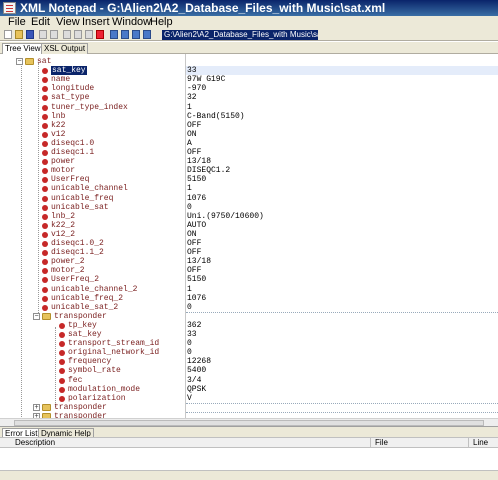  What do you see at coordinates (72, 152) in the screenshot?
I see `attribute-name: diseqc1.1` at bounding box center [72, 152].